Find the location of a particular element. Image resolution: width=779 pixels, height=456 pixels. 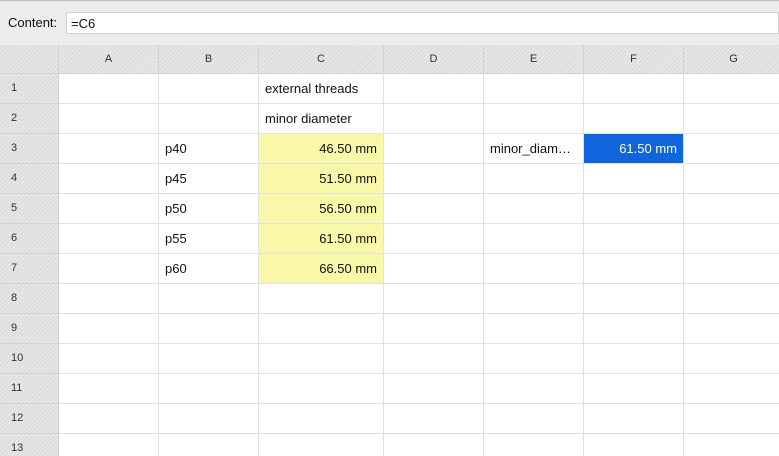

cell-d4 is located at coordinates (434, 179).